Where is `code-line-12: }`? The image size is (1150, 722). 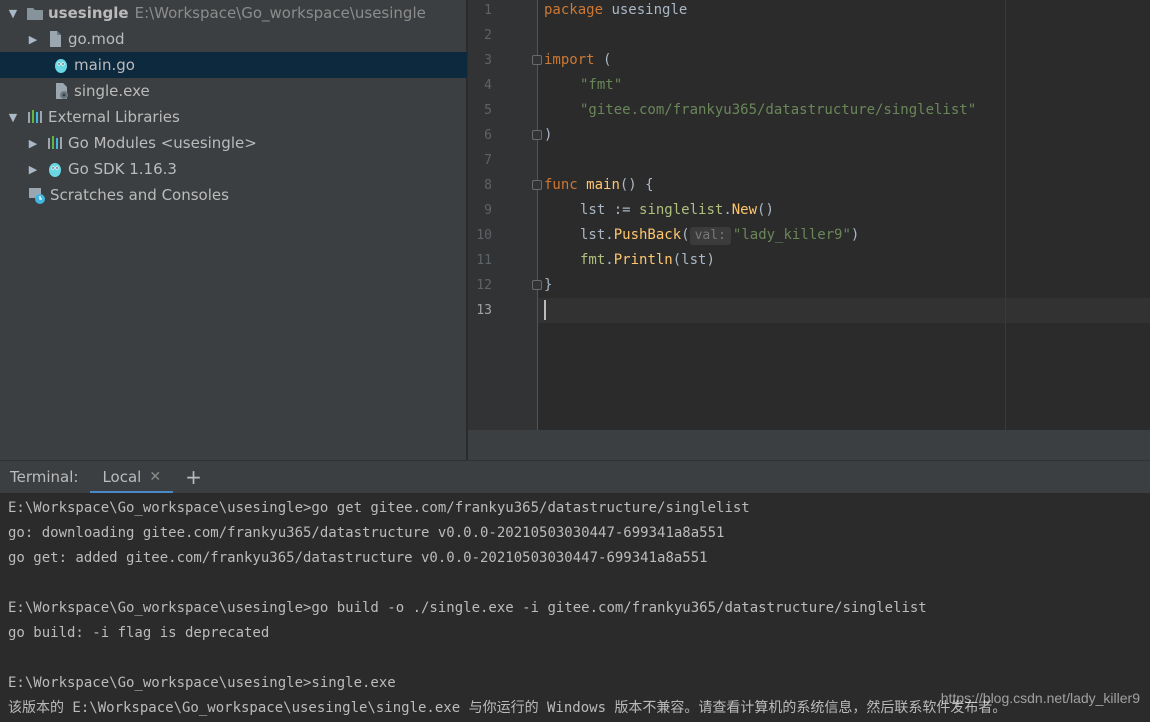
code-line-12: } is located at coordinates (548, 285).